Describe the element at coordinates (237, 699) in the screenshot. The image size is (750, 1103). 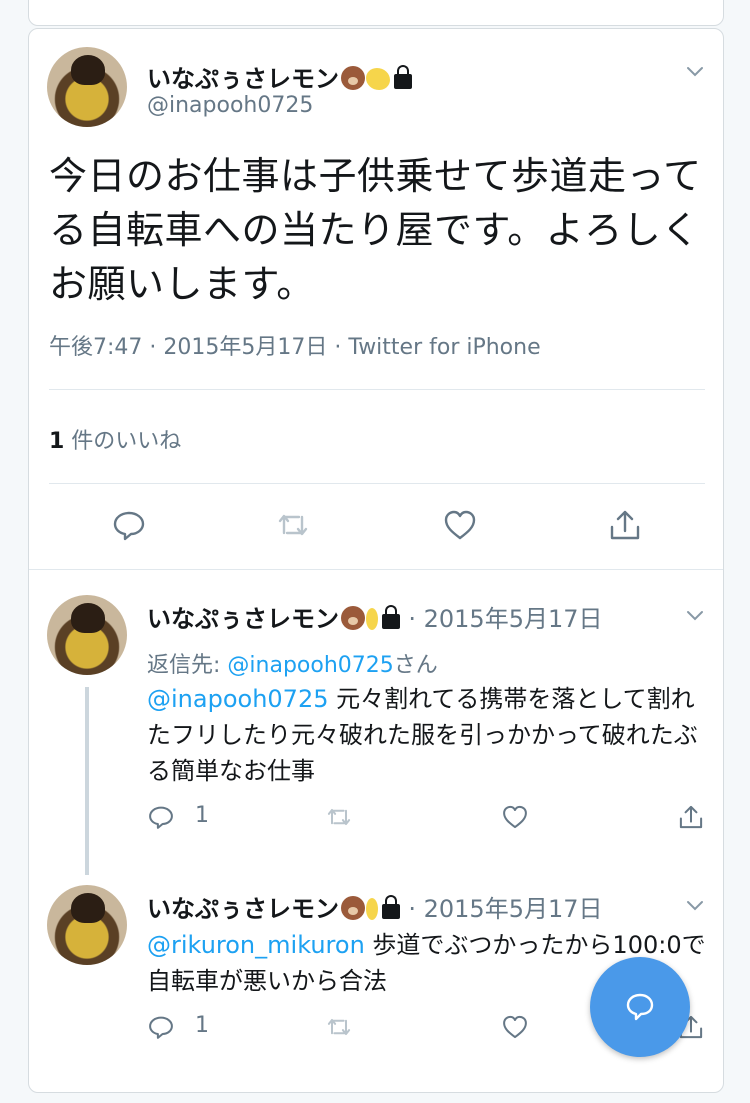
I see `mention-link: @inapooh0725` at that location.